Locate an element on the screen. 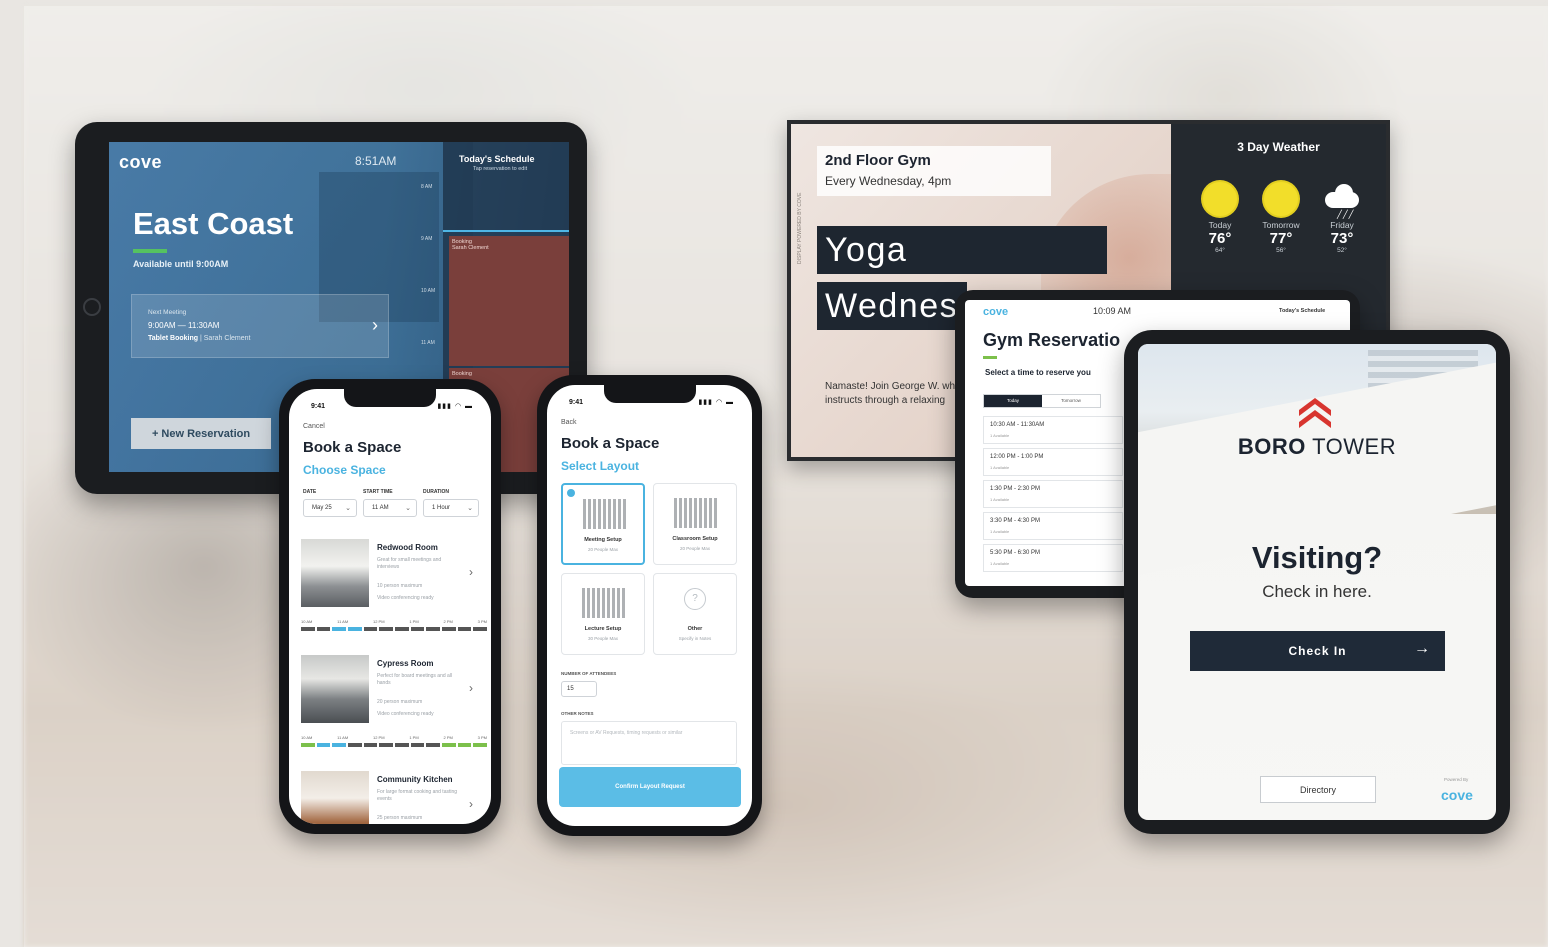 The width and height of the screenshot is (1548, 947). layout-capacity: 30 People Max is located at coordinates (603, 638).